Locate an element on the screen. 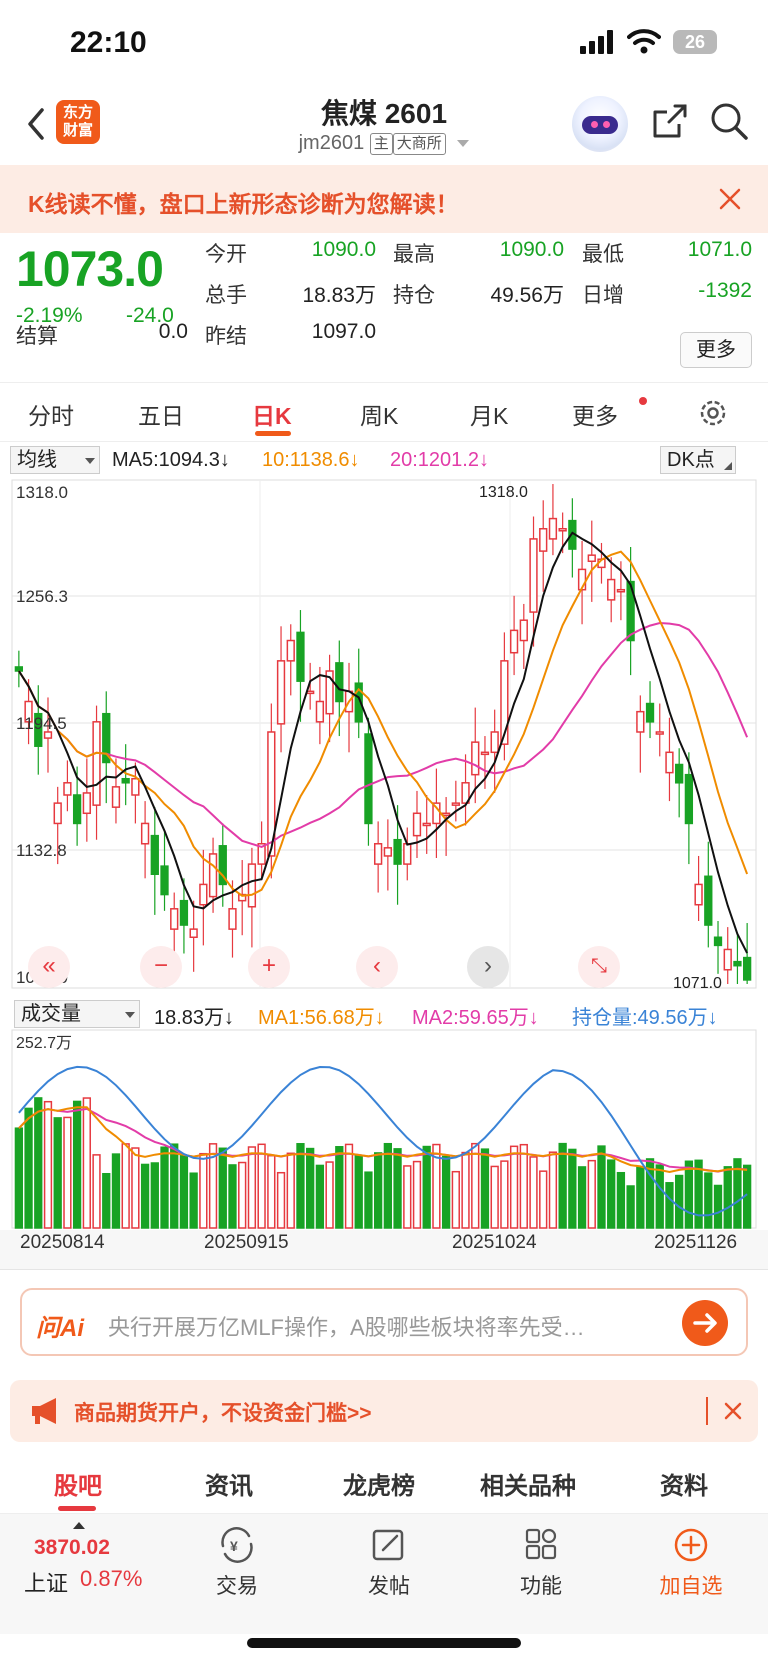  rewind-icon: « is located at coordinates (49, 967).